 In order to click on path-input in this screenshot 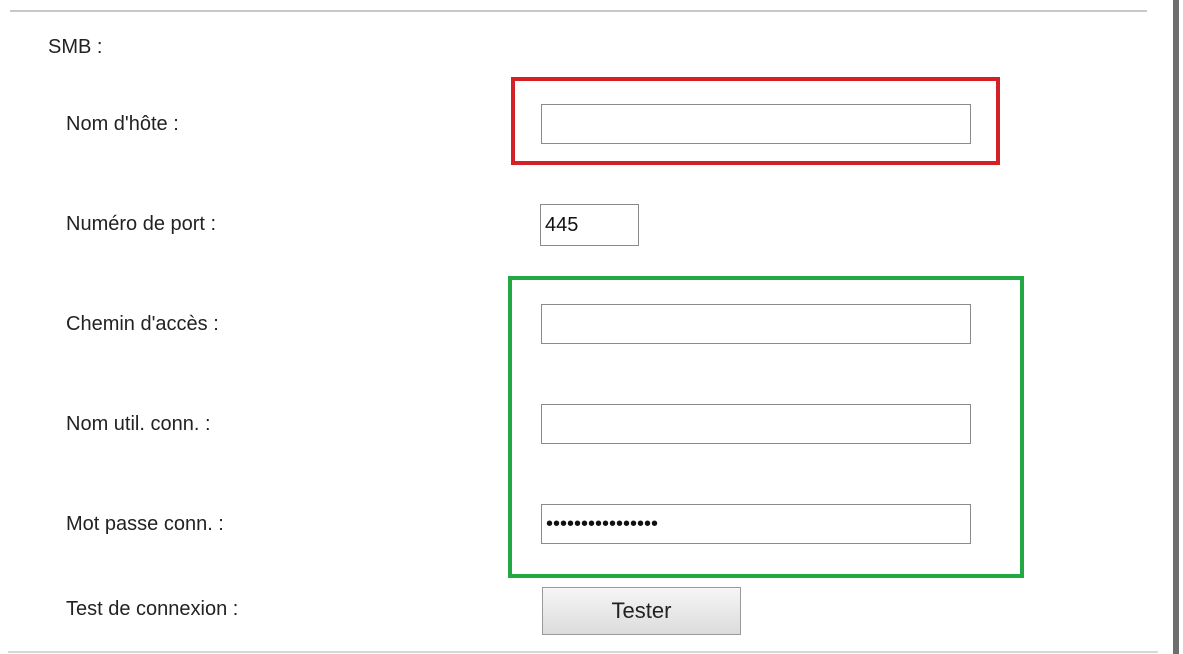, I will do `click(756, 324)`.